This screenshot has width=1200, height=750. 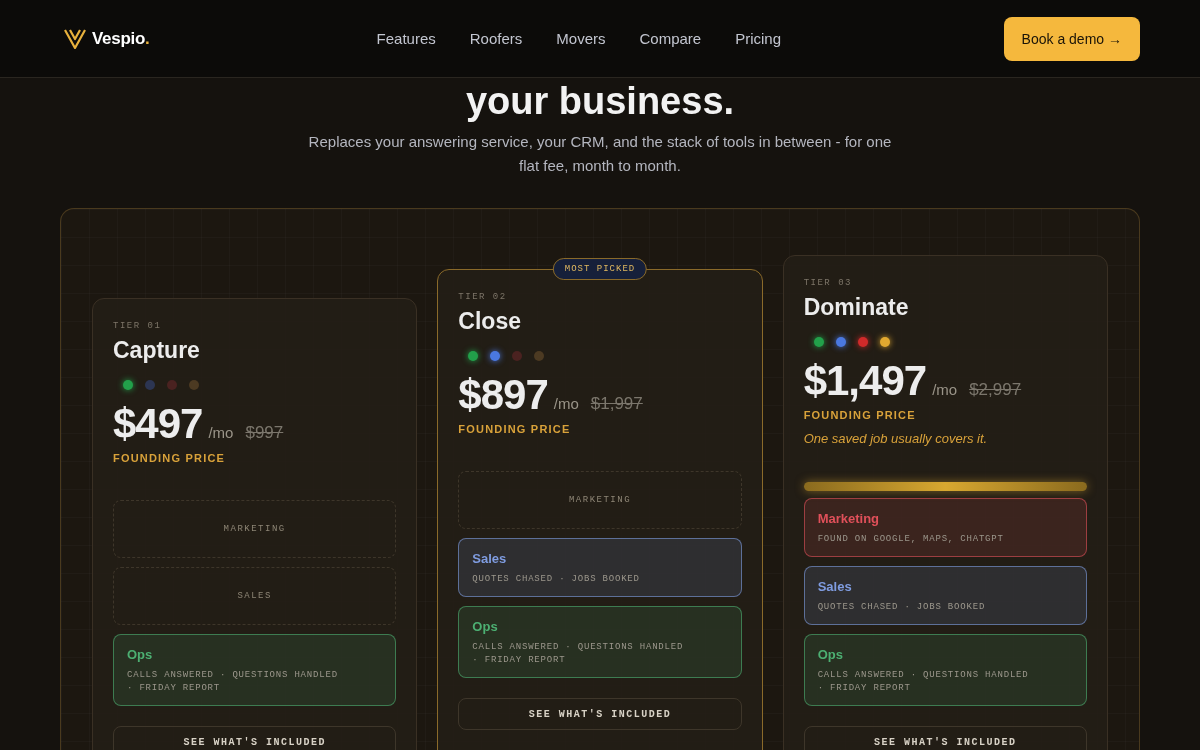 What do you see at coordinates (828, 283) in the screenshot?
I see `tier-label: TIER 03` at bounding box center [828, 283].